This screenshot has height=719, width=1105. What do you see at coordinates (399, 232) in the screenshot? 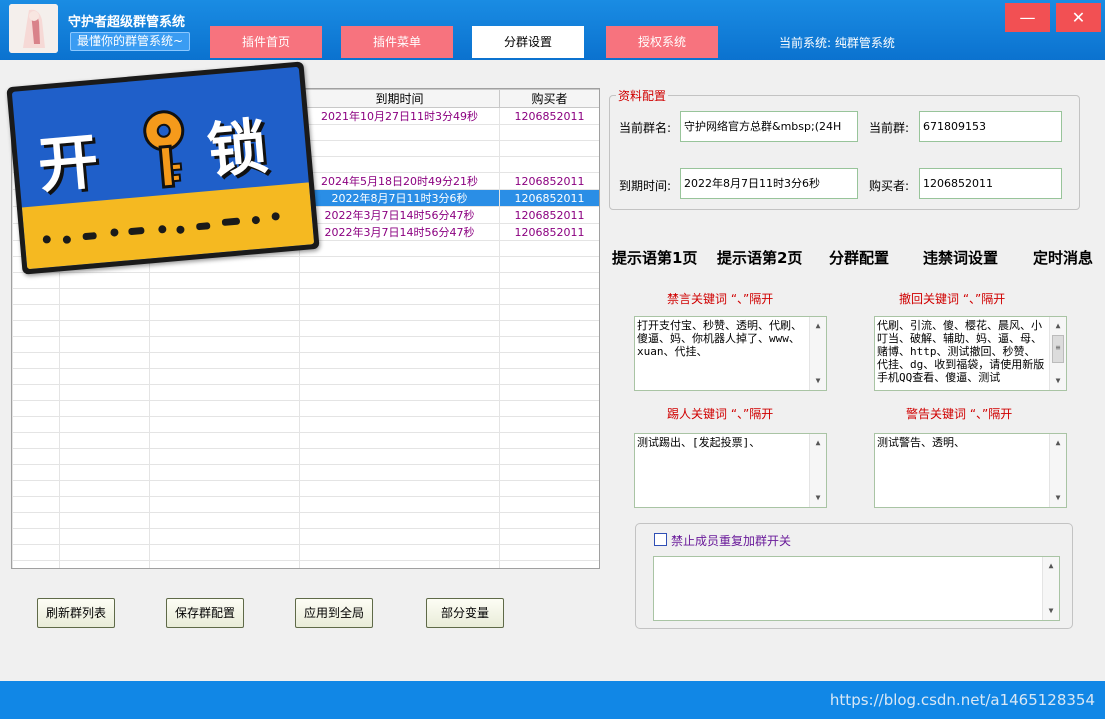
I see `expire-cell: 2022年3月7日14时56分47秒` at bounding box center [399, 232].